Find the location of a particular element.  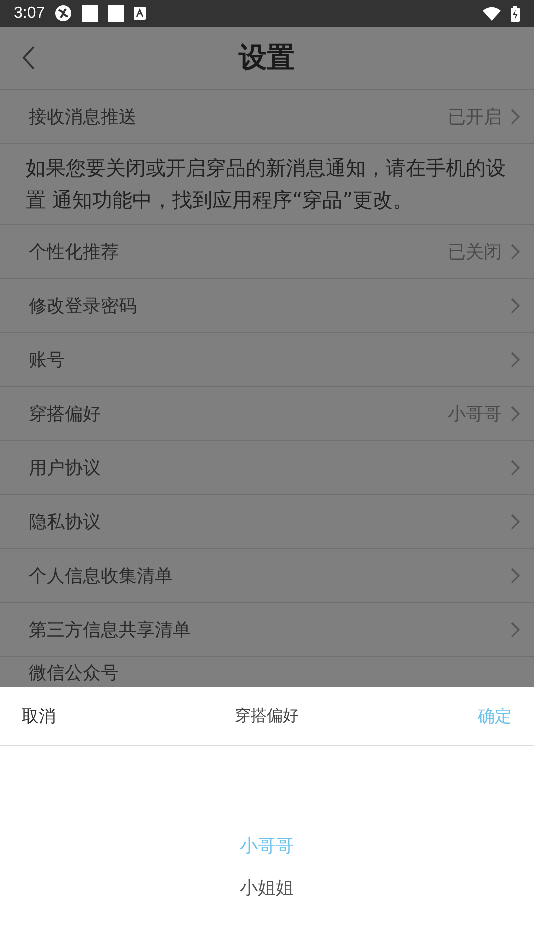

settings-row: 修改登录密码 is located at coordinates (267, 306).